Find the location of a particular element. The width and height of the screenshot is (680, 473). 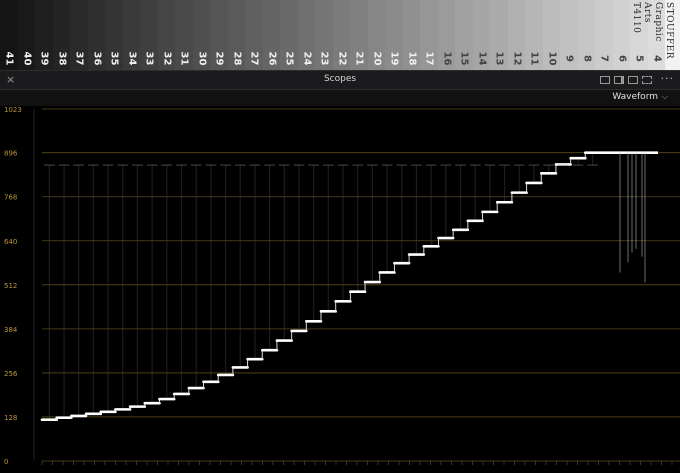

y-tick-label: 896 is located at coordinates (11, 154).